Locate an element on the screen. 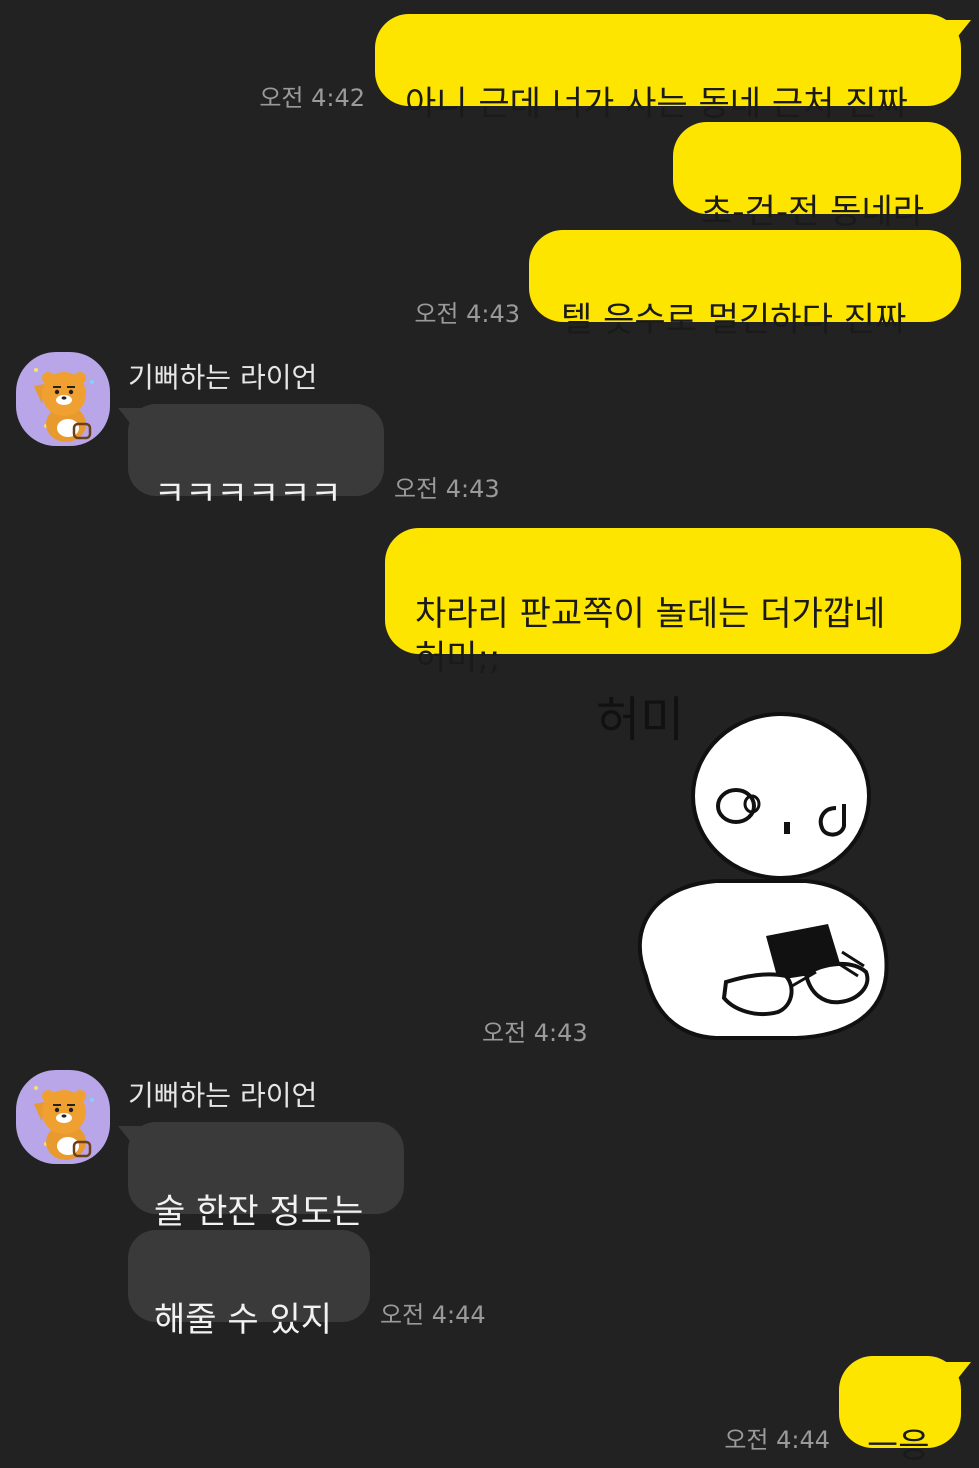  my-message-bubble: 차라리 판교쪽이 놀데는 더가깝네 허미;; is located at coordinates (673, 603).